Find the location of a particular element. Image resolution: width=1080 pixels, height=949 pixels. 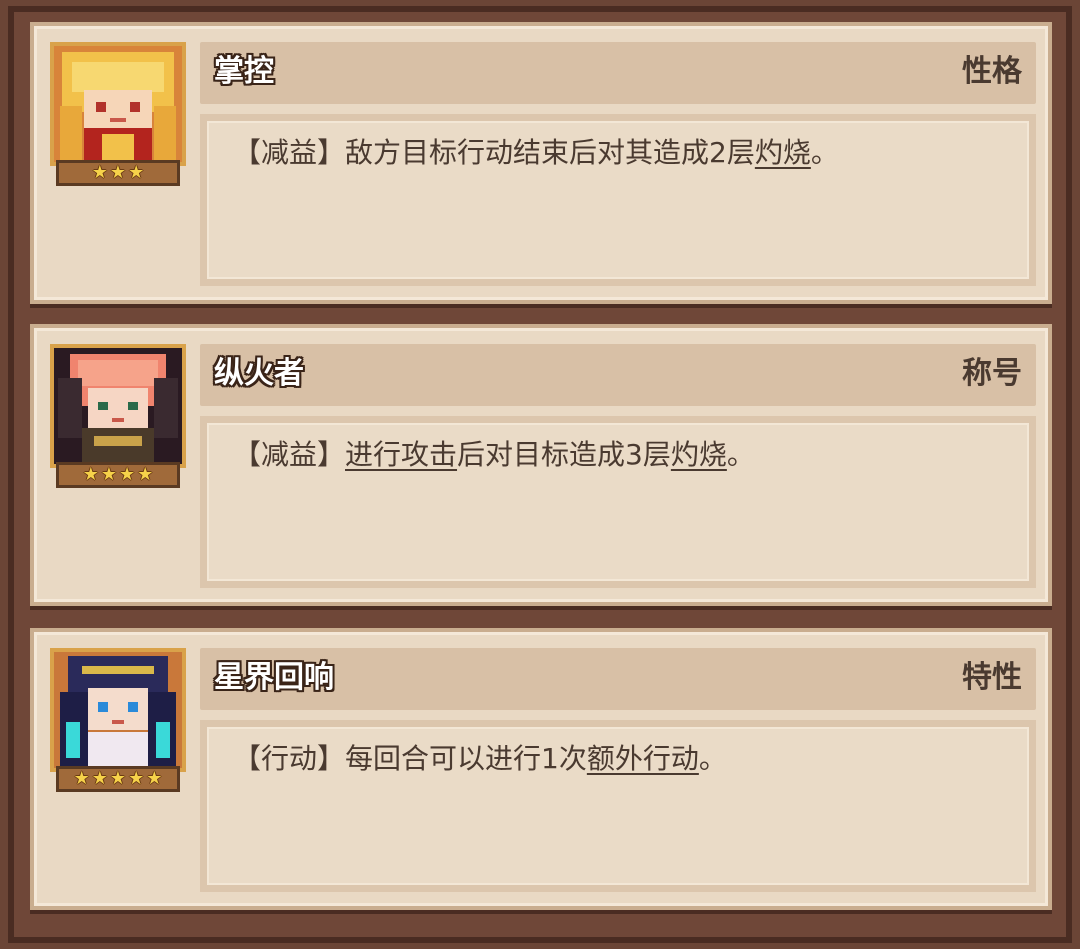

red-haired-character-portrait-icon is located at coordinates (118, 406).